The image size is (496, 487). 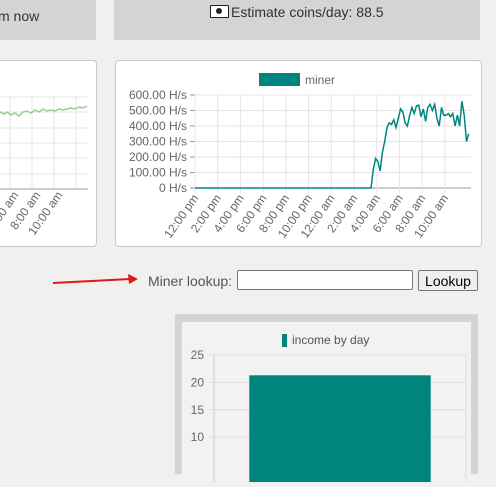 What do you see at coordinates (190, 281) in the screenshot?
I see `miner-lookup-label: Miner lookup:` at bounding box center [190, 281].